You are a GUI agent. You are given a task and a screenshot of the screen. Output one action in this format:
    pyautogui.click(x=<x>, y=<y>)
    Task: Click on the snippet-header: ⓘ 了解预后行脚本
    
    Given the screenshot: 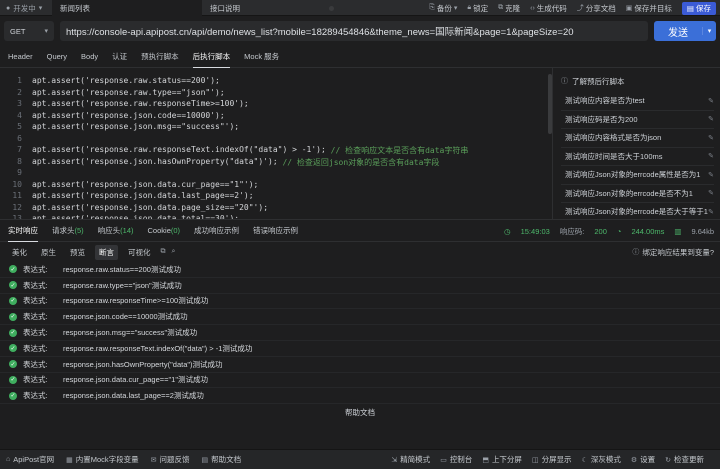 What is the action you would take?
    pyautogui.click(x=637, y=81)
    